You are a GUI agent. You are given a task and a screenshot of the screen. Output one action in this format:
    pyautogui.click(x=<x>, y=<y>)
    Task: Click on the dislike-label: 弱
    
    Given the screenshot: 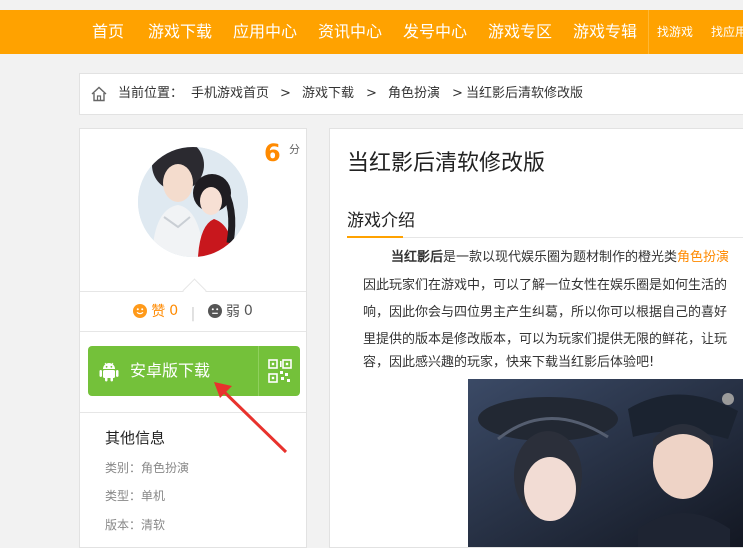 What is the action you would take?
    pyautogui.click(x=232, y=312)
    